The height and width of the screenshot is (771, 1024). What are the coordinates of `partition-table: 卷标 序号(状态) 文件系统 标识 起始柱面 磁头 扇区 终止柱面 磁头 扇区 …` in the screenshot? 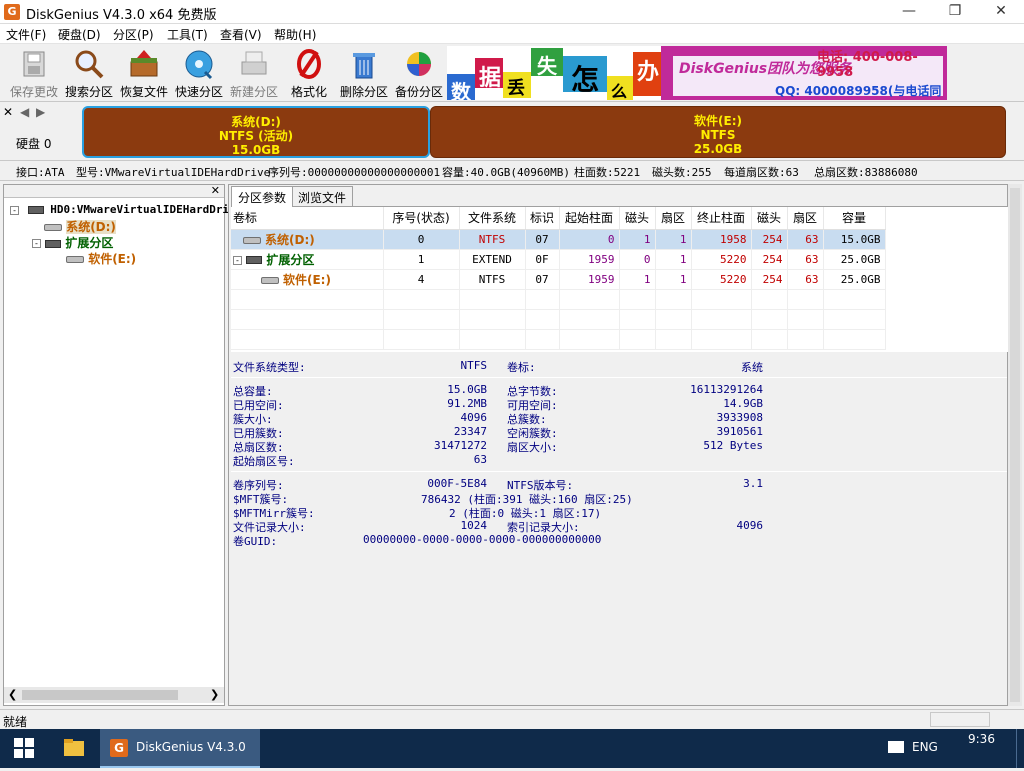 It's located at (620, 279).